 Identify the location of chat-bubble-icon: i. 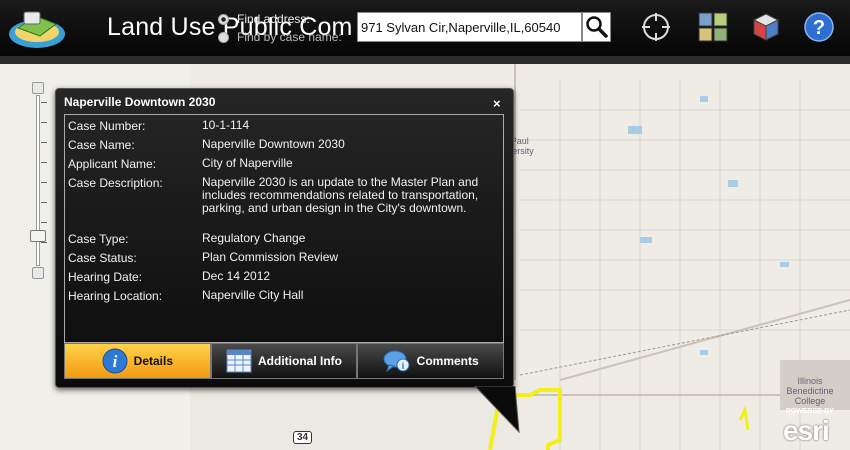
(396, 361).